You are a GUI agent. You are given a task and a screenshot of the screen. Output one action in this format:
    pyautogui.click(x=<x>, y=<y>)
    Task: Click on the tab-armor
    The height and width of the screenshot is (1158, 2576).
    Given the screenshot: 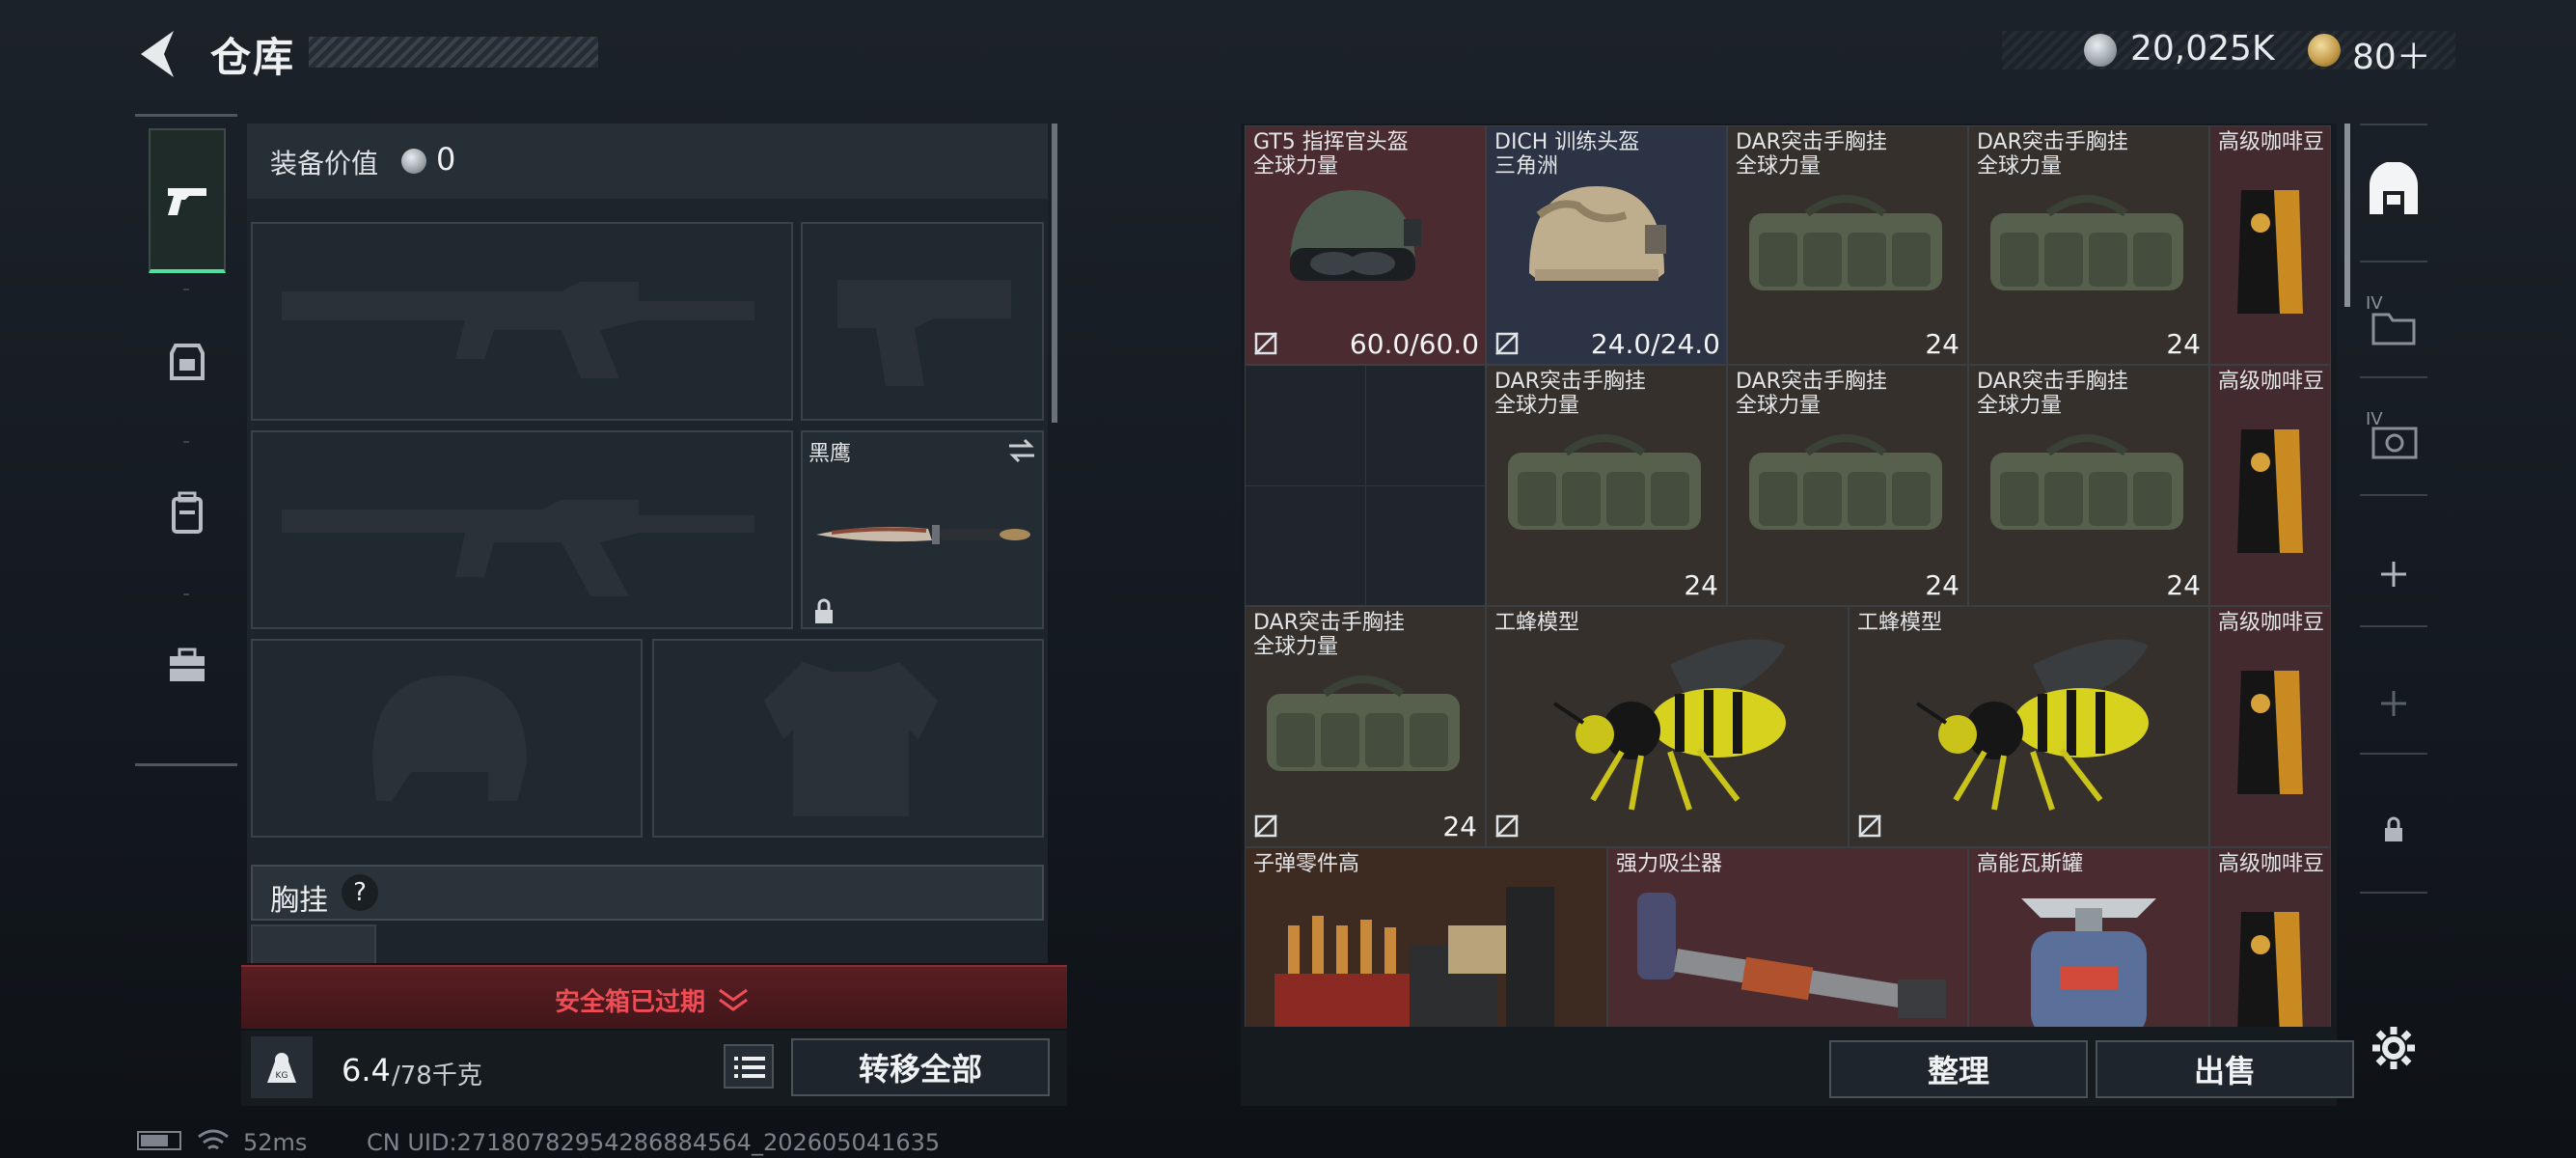 What is the action you would take?
    pyautogui.click(x=187, y=361)
    